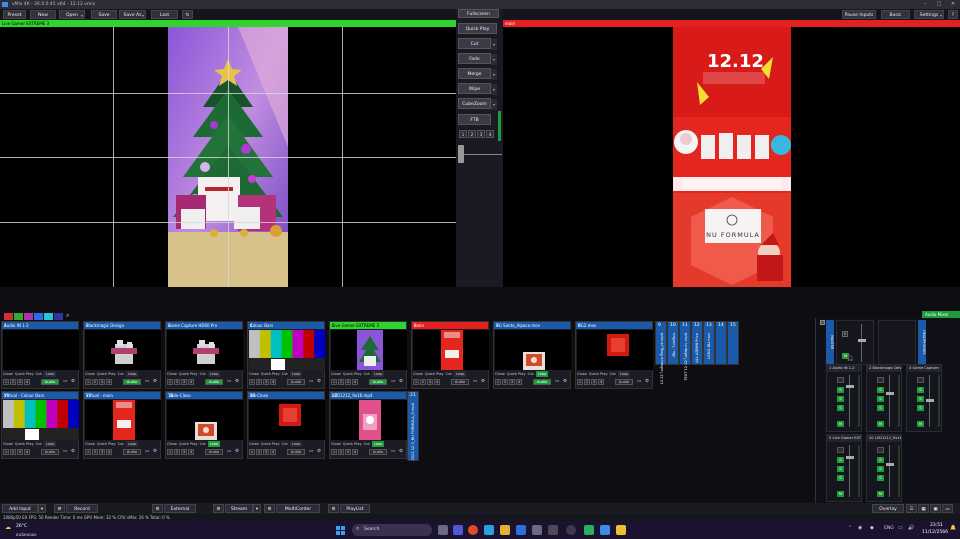 Image resolution: width=960 pixels, height=539 pixels. What do you see at coordinates (477, 104) in the screenshot?
I see `cubezoom-button: CubeZoom` at bounding box center [477, 104].